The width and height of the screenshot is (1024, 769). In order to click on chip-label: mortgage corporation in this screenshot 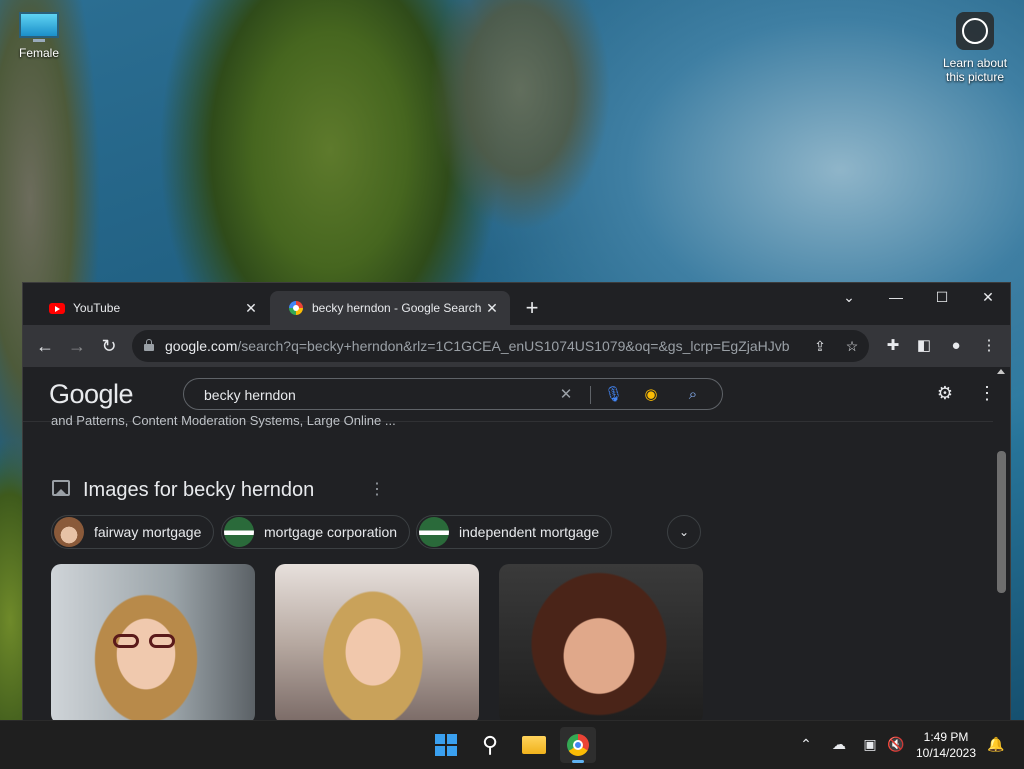, I will do `click(331, 532)`.